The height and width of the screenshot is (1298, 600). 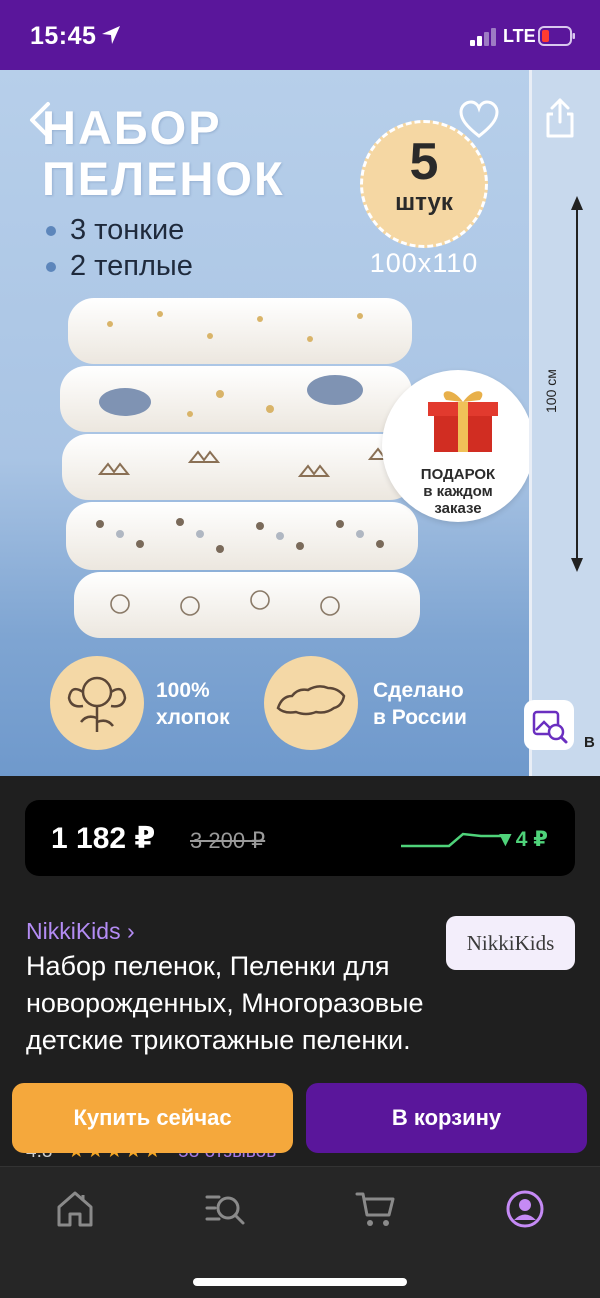 What do you see at coordinates (118, 266) in the screenshot?
I see `promo-bullet: 2 теплые` at bounding box center [118, 266].